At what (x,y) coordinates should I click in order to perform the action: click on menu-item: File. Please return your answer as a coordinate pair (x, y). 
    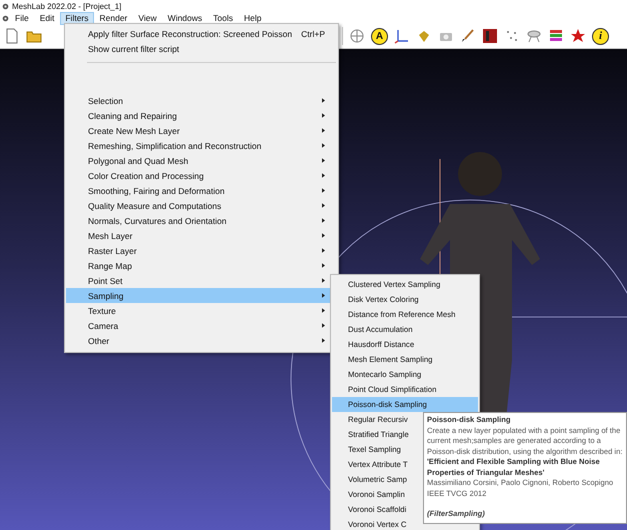
    Looking at the image, I should click on (22, 18).